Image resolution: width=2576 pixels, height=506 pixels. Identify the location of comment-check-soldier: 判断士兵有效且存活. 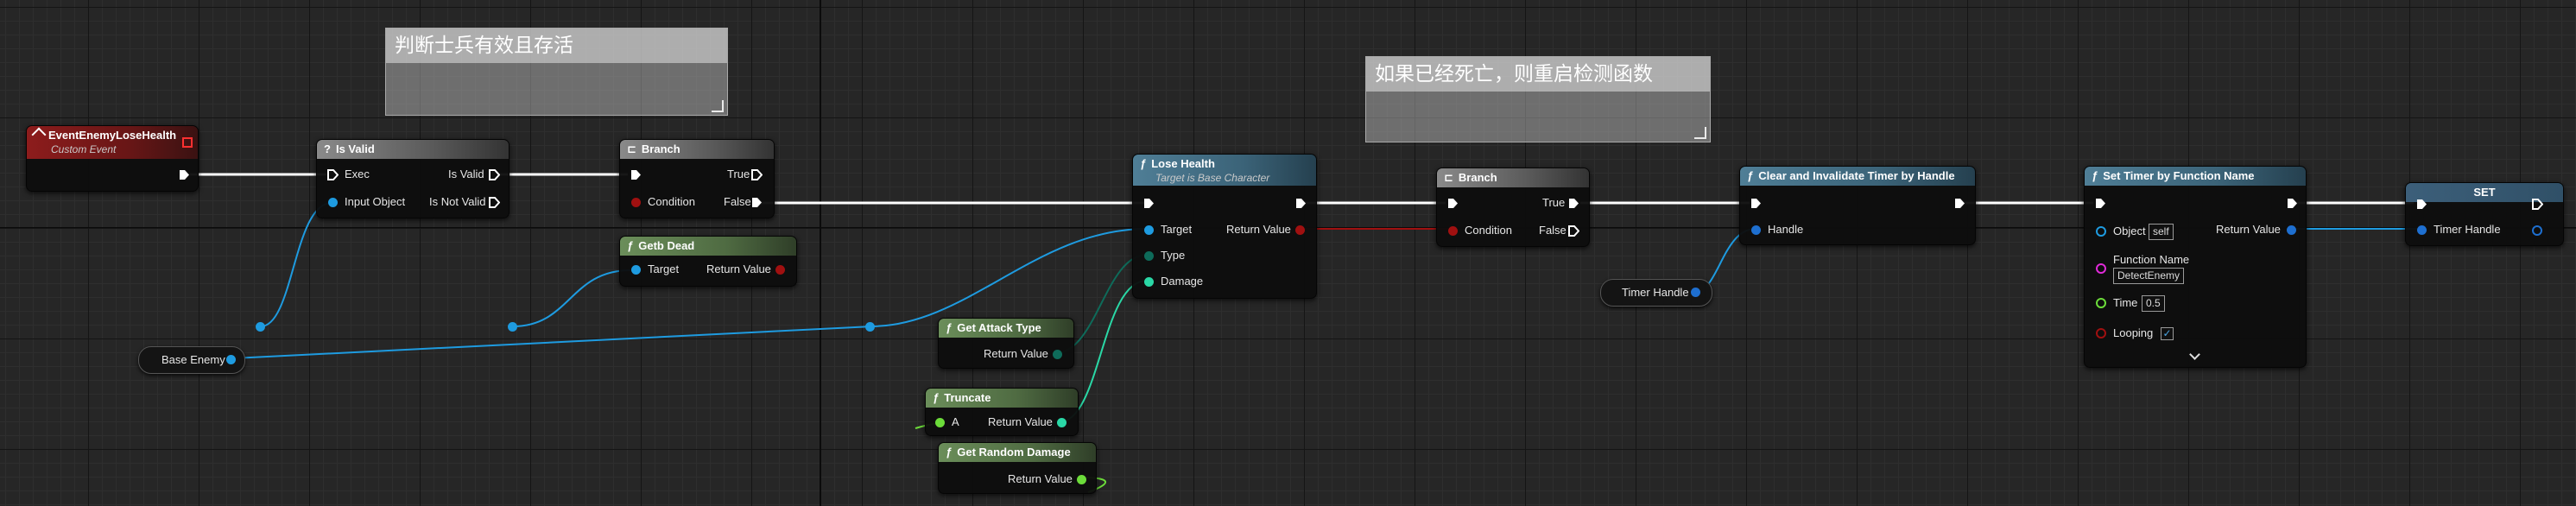
(556, 72).